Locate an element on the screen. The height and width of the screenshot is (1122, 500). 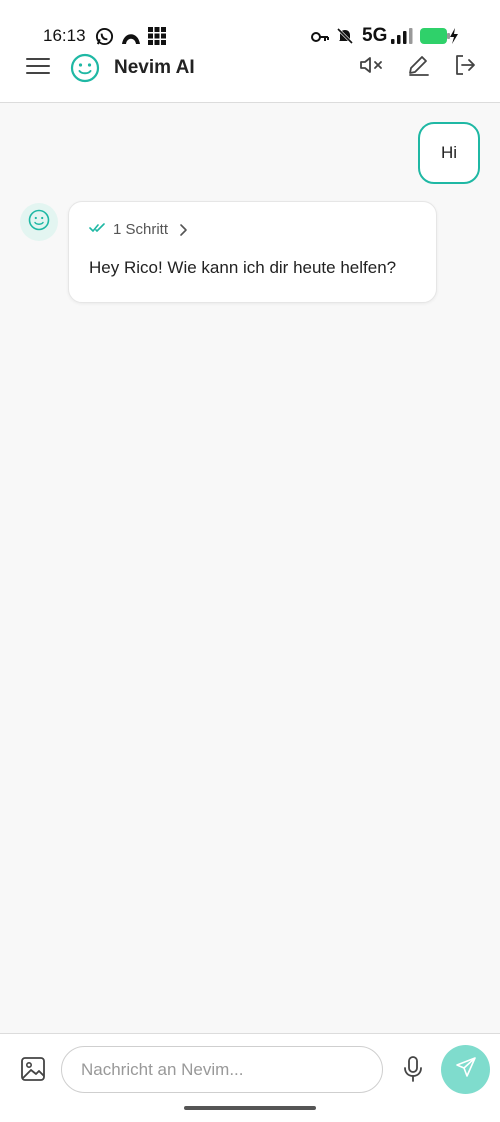
network-type: 5G is located at coordinates (375, 35).